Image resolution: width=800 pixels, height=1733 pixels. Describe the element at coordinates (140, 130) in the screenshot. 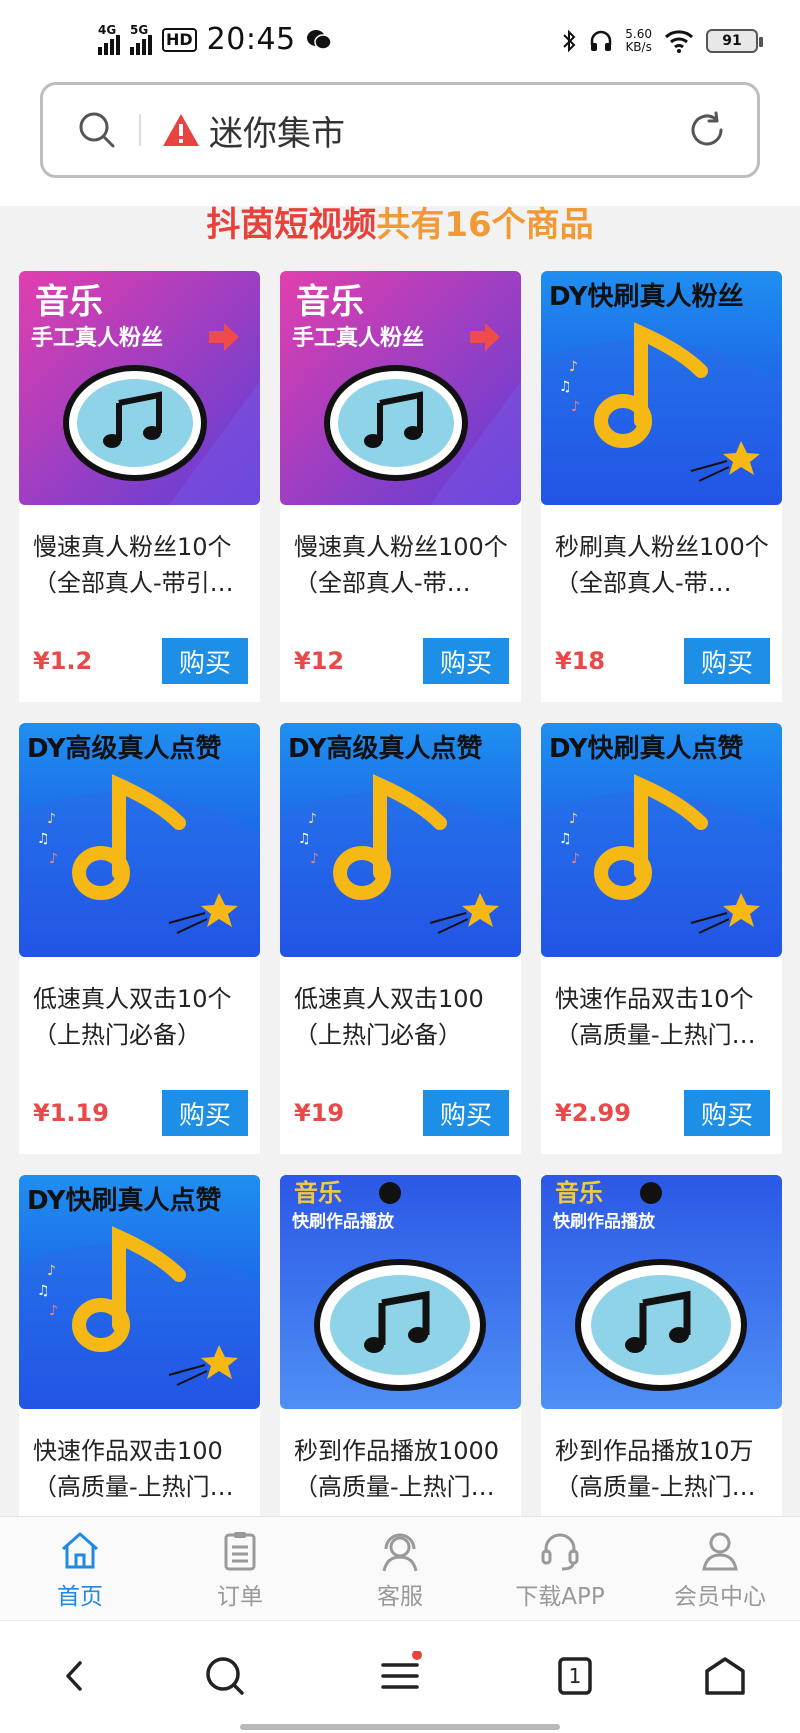

I see `search-divider` at that location.